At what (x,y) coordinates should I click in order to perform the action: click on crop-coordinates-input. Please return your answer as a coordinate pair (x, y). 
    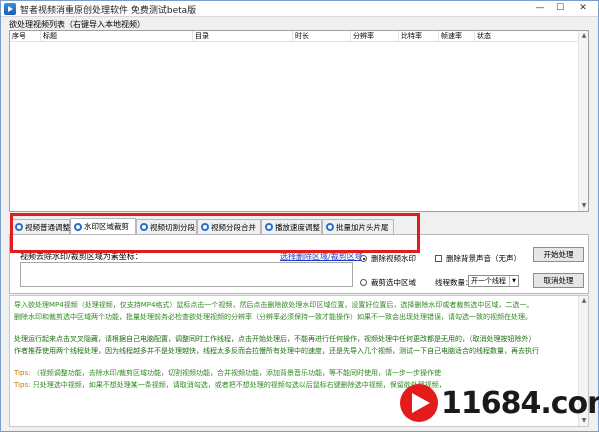
    Looking at the image, I should click on (186, 274).